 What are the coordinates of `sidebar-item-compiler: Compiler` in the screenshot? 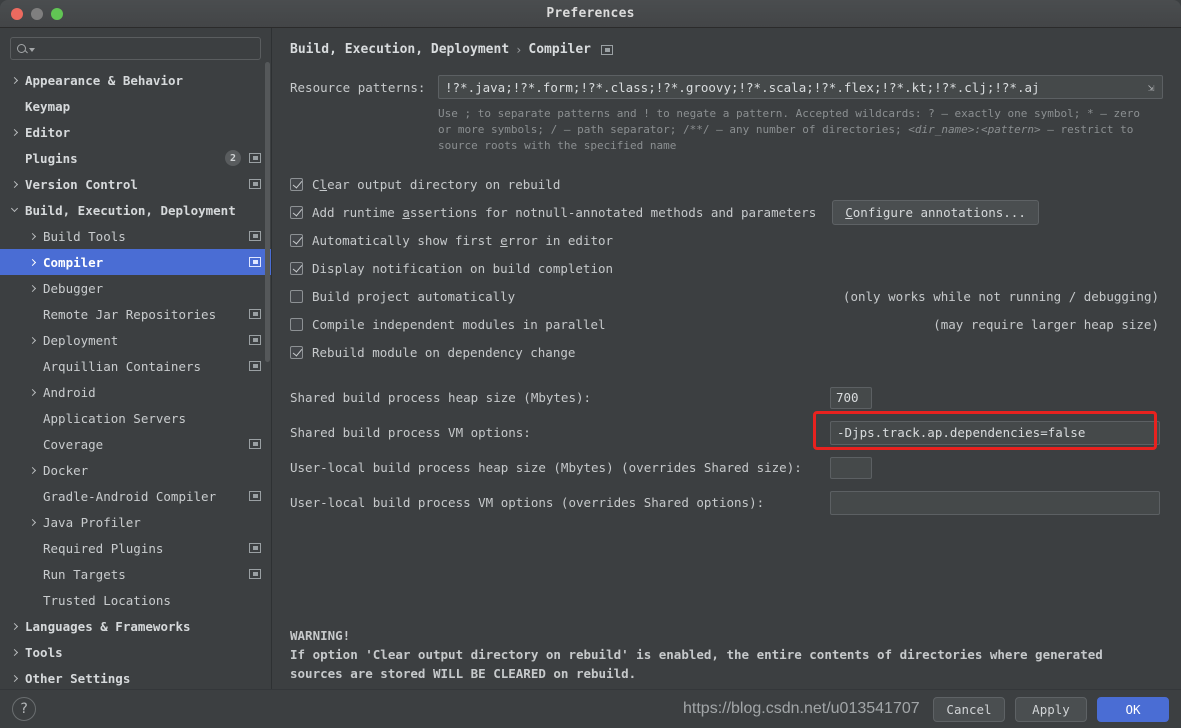 It's located at (135, 262).